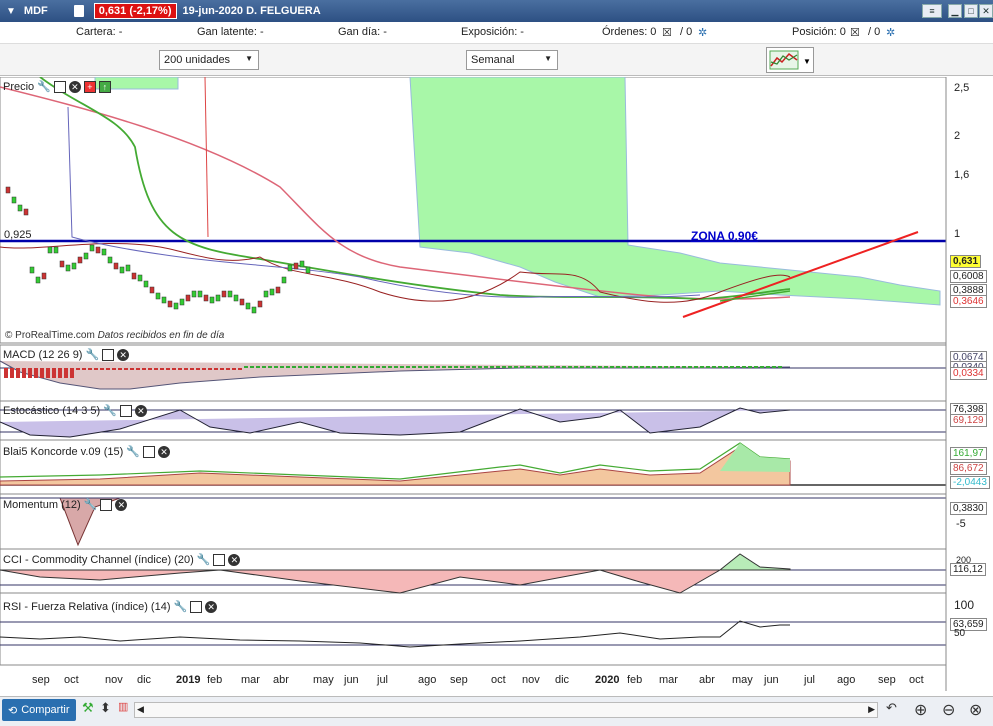 This screenshot has height=726, width=993. What do you see at coordinates (110, 606) in the screenshot?
I see `rsi-panel-header: RSI - Fuerza Relativa (índice) (14) 🔧 ✕` at bounding box center [110, 606].